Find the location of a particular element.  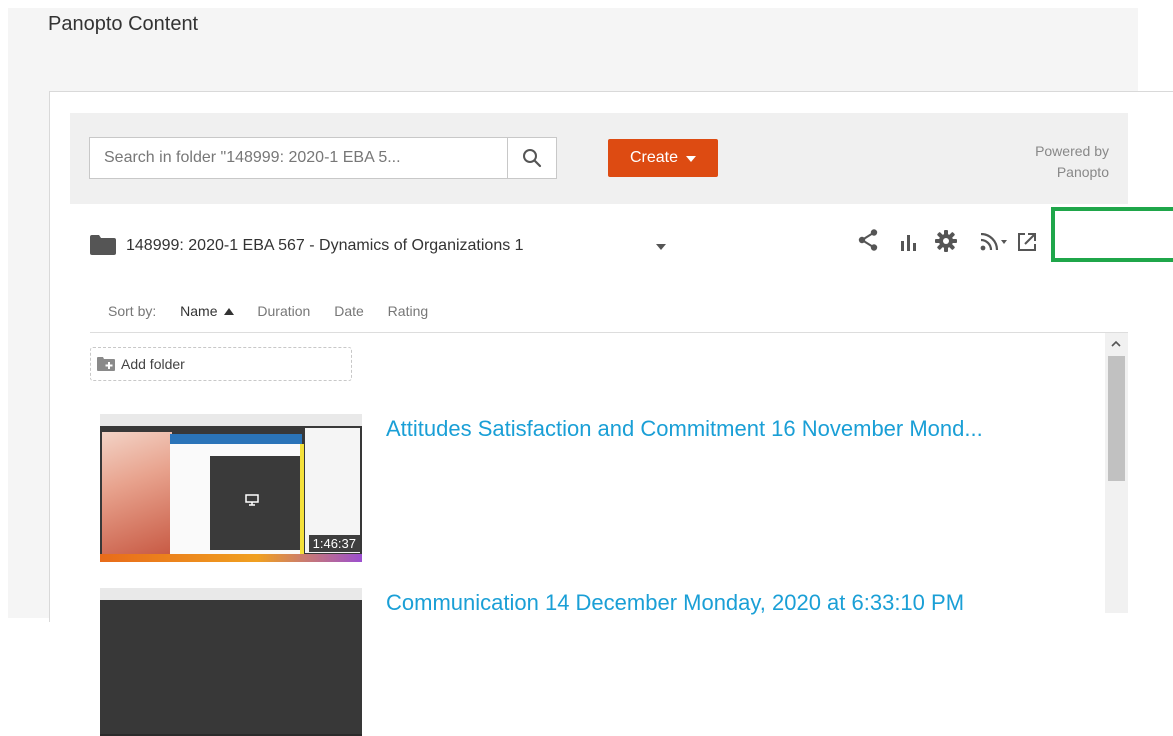

sort-rating: Rating is located at coordinates (408, 311).